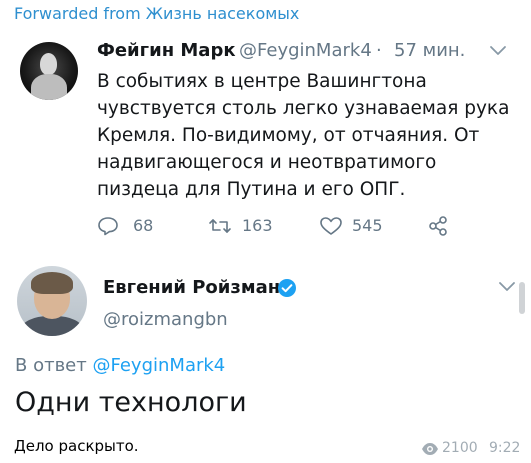  I want to click on like-icon, so click(331, 226).